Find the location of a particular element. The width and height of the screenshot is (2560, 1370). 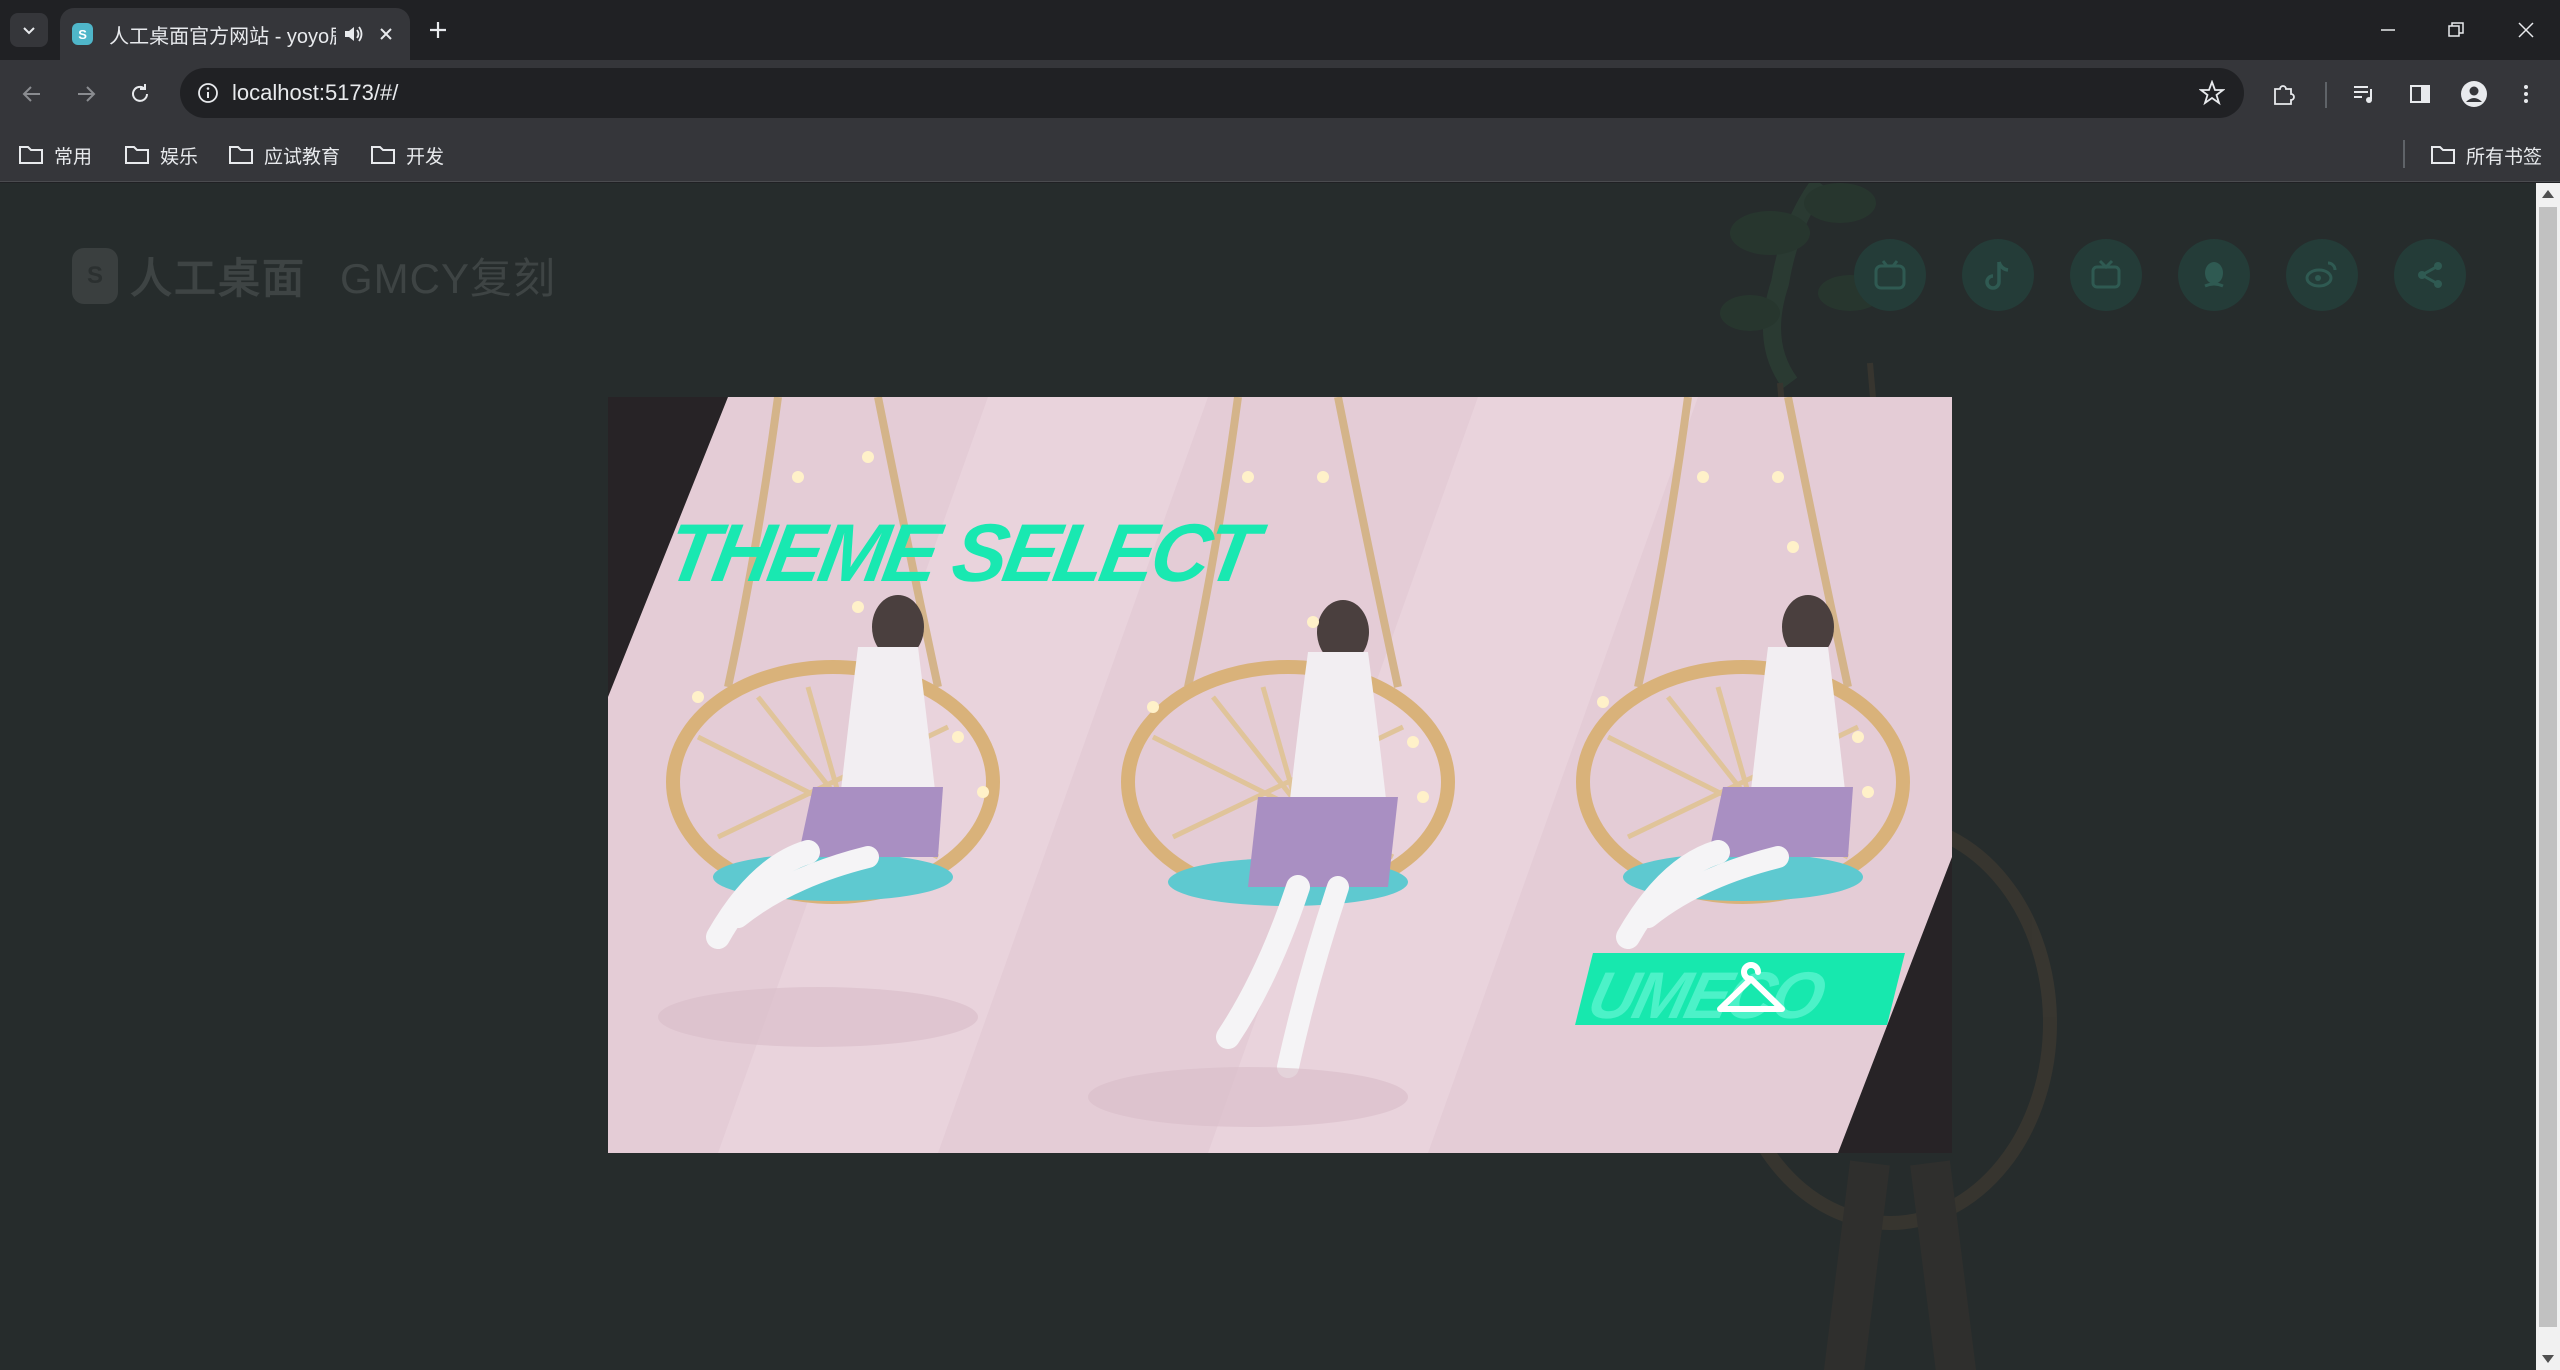

tab-title: 人工桌面官方网站 - yoyo鹿 is located at coordinates (222, 36).